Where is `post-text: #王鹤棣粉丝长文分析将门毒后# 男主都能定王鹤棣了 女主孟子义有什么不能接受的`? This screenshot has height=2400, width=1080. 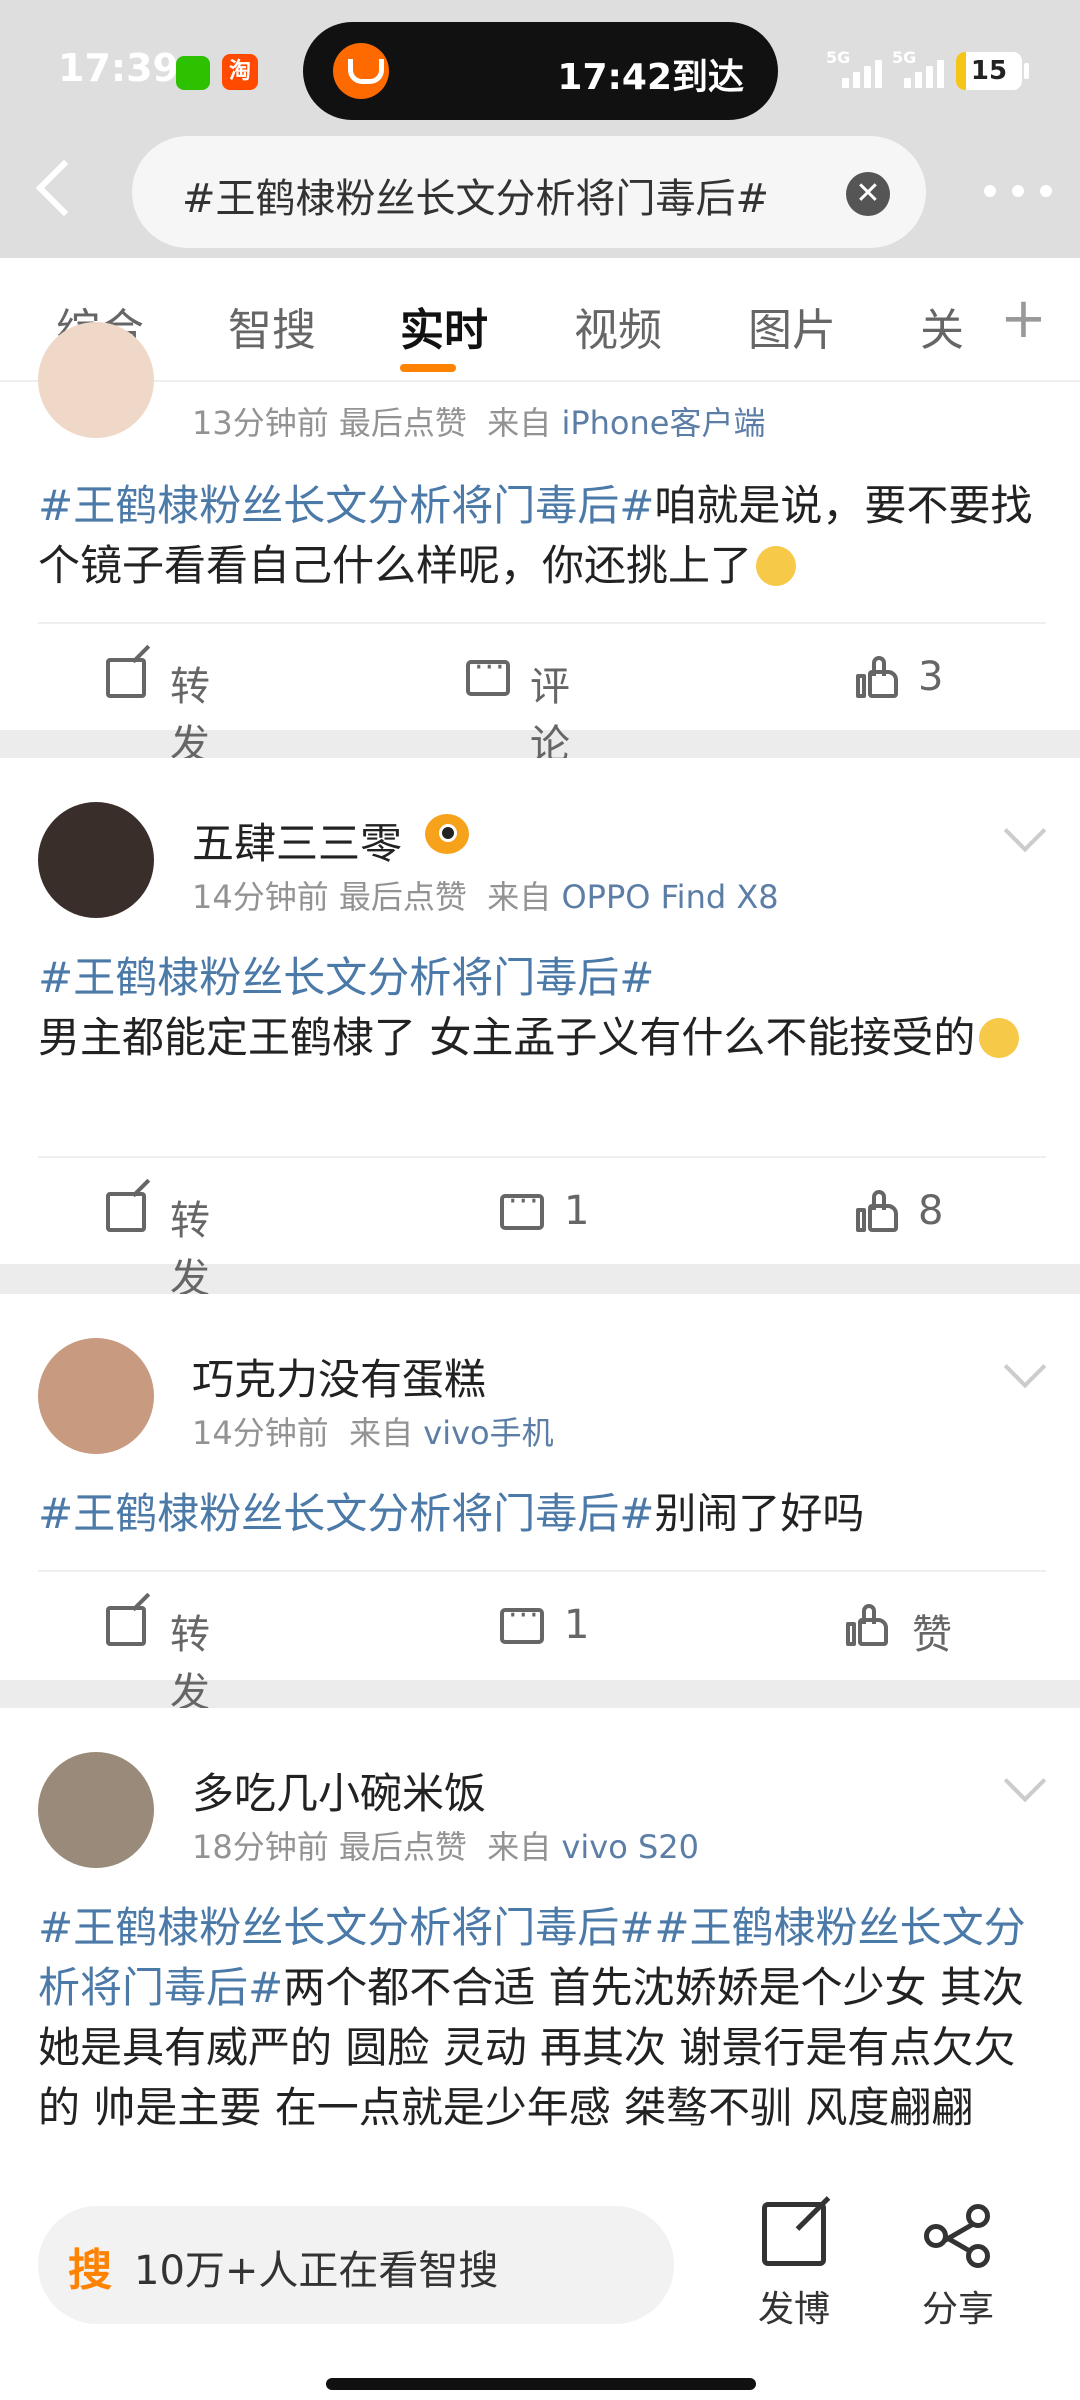
post-text: #王鹤棣粉丝长文分析将门毒后# 男主都能定王鹤棣了 女主孟子义有什么不能接受的 is located at coordinates (543, 1008).